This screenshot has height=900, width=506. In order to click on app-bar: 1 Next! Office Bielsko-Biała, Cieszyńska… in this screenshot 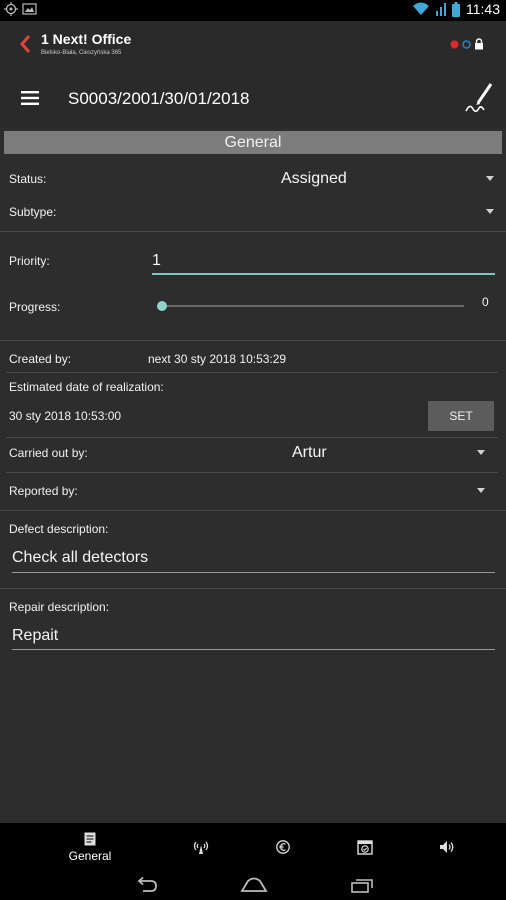, I will do `click(253, 46)`.